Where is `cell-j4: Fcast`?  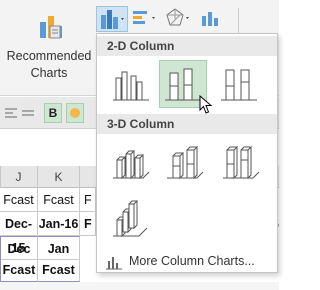
cell-j4: Fcast is located at coordinates (19, 270).